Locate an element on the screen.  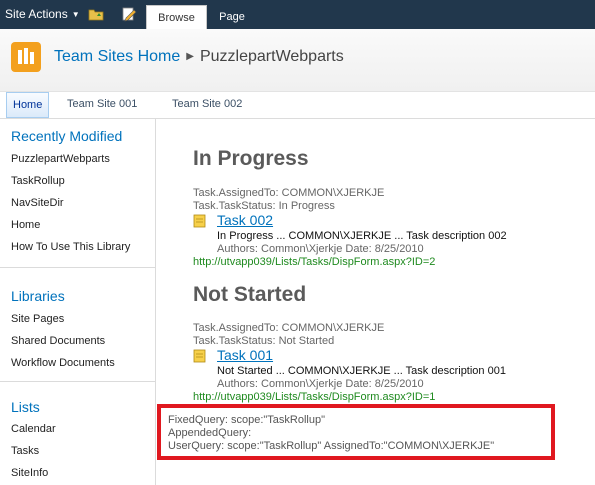
edit-page-icon is located at coordinates (129, 14).